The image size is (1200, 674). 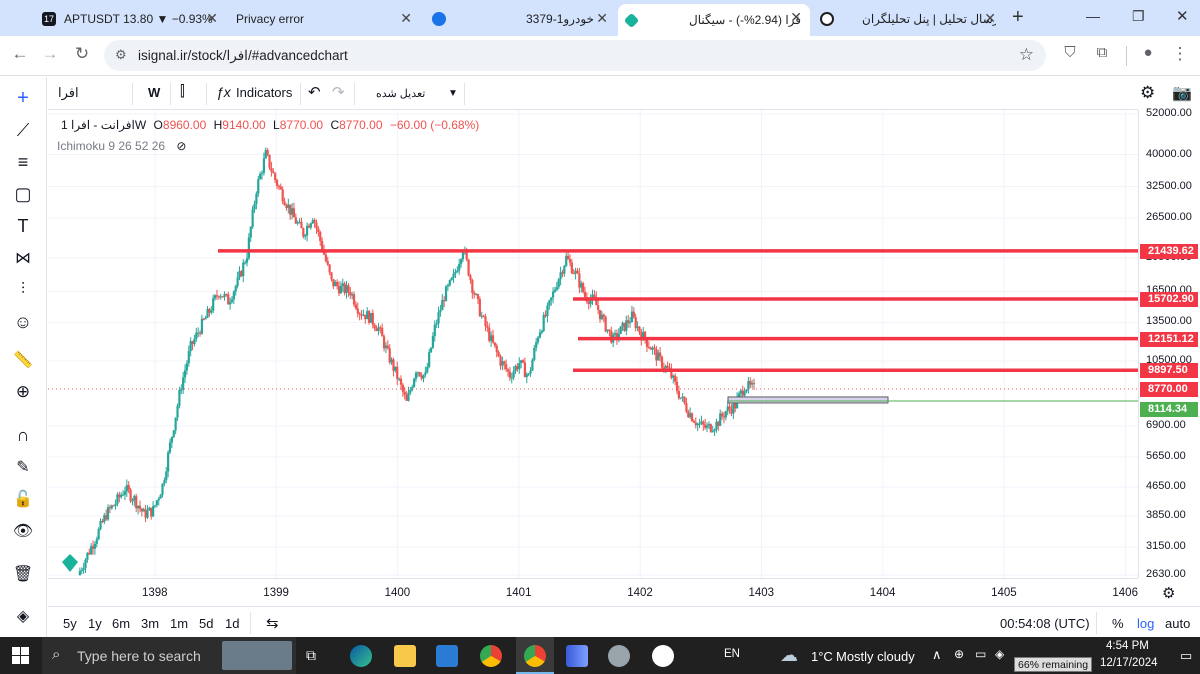 What do you see at coordinates (1118, 623) in the screenshot?
I see `percent-toggle: %` at bounding box center [1118, 623].